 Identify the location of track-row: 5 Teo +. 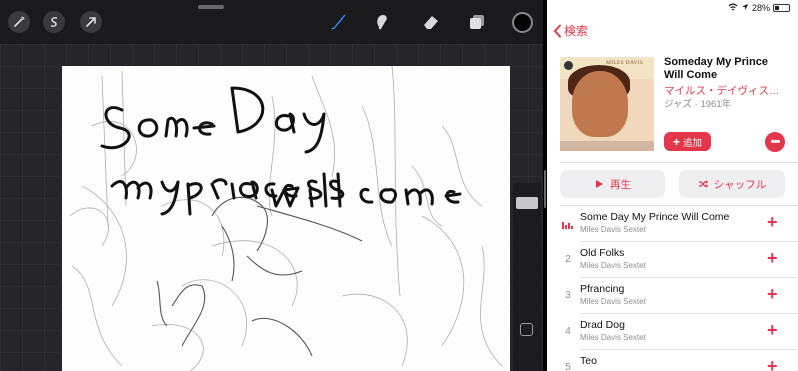
(672, 360).